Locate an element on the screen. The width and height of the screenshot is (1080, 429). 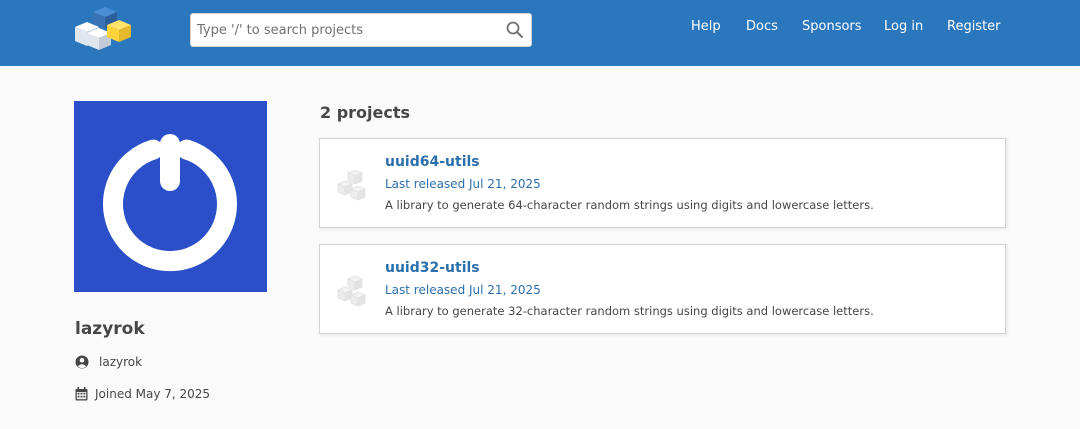
nav-docs-link: Docs is located at coordinates (762, 29).